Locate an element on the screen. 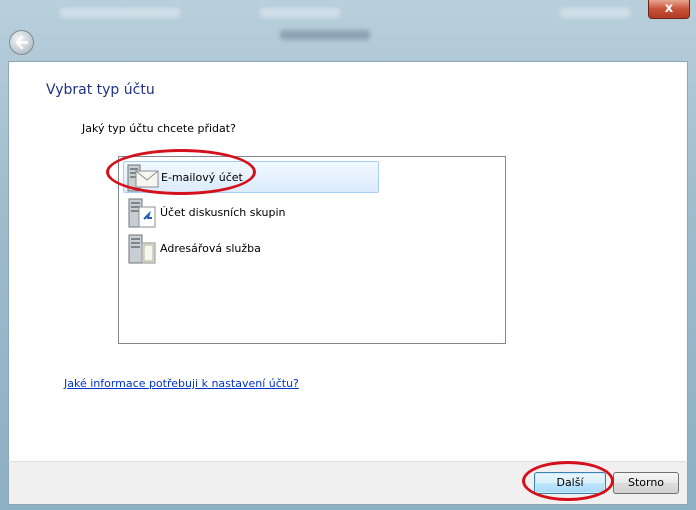 Image resolution: width=696 pixels, height=510 pixels. close-button: x is located at coordinates (669, 9).